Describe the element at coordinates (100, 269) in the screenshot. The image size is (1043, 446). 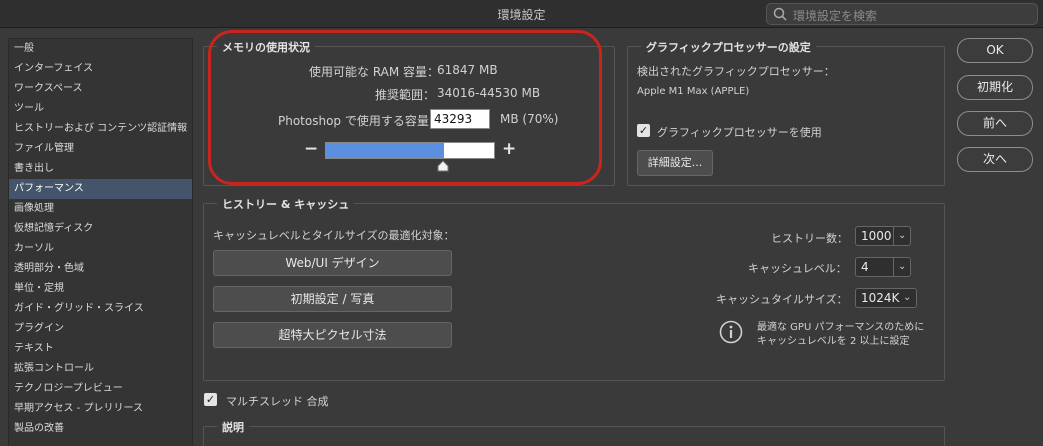
I see `sidebar-item-transparency: 透明部分・色域` at that location.